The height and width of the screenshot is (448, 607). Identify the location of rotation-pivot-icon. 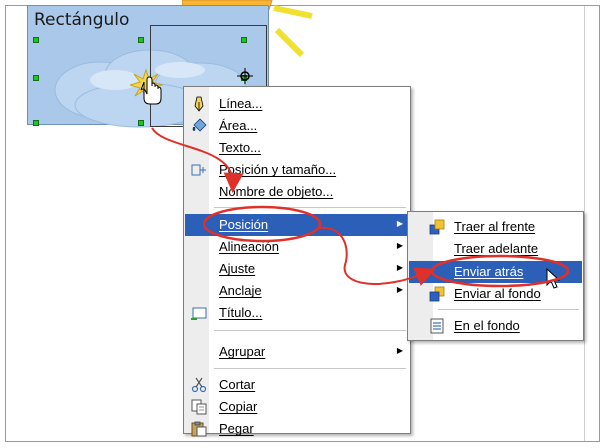
(245, 76).